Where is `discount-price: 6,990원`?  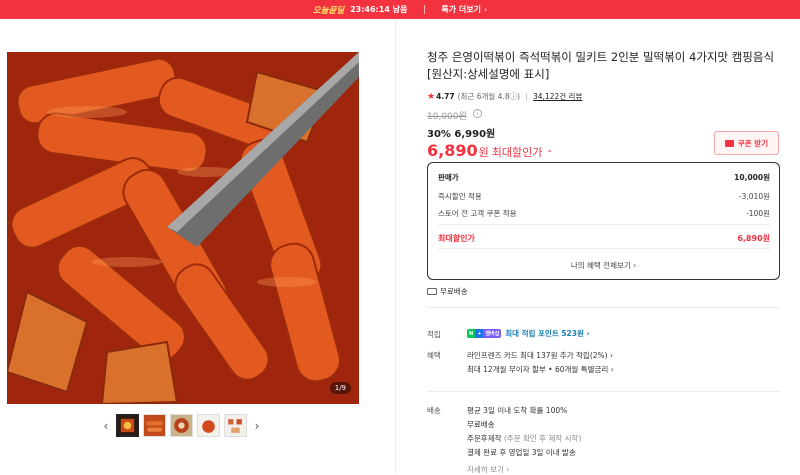
discount-price: 6,990원 is located at coordinates (475, 134).